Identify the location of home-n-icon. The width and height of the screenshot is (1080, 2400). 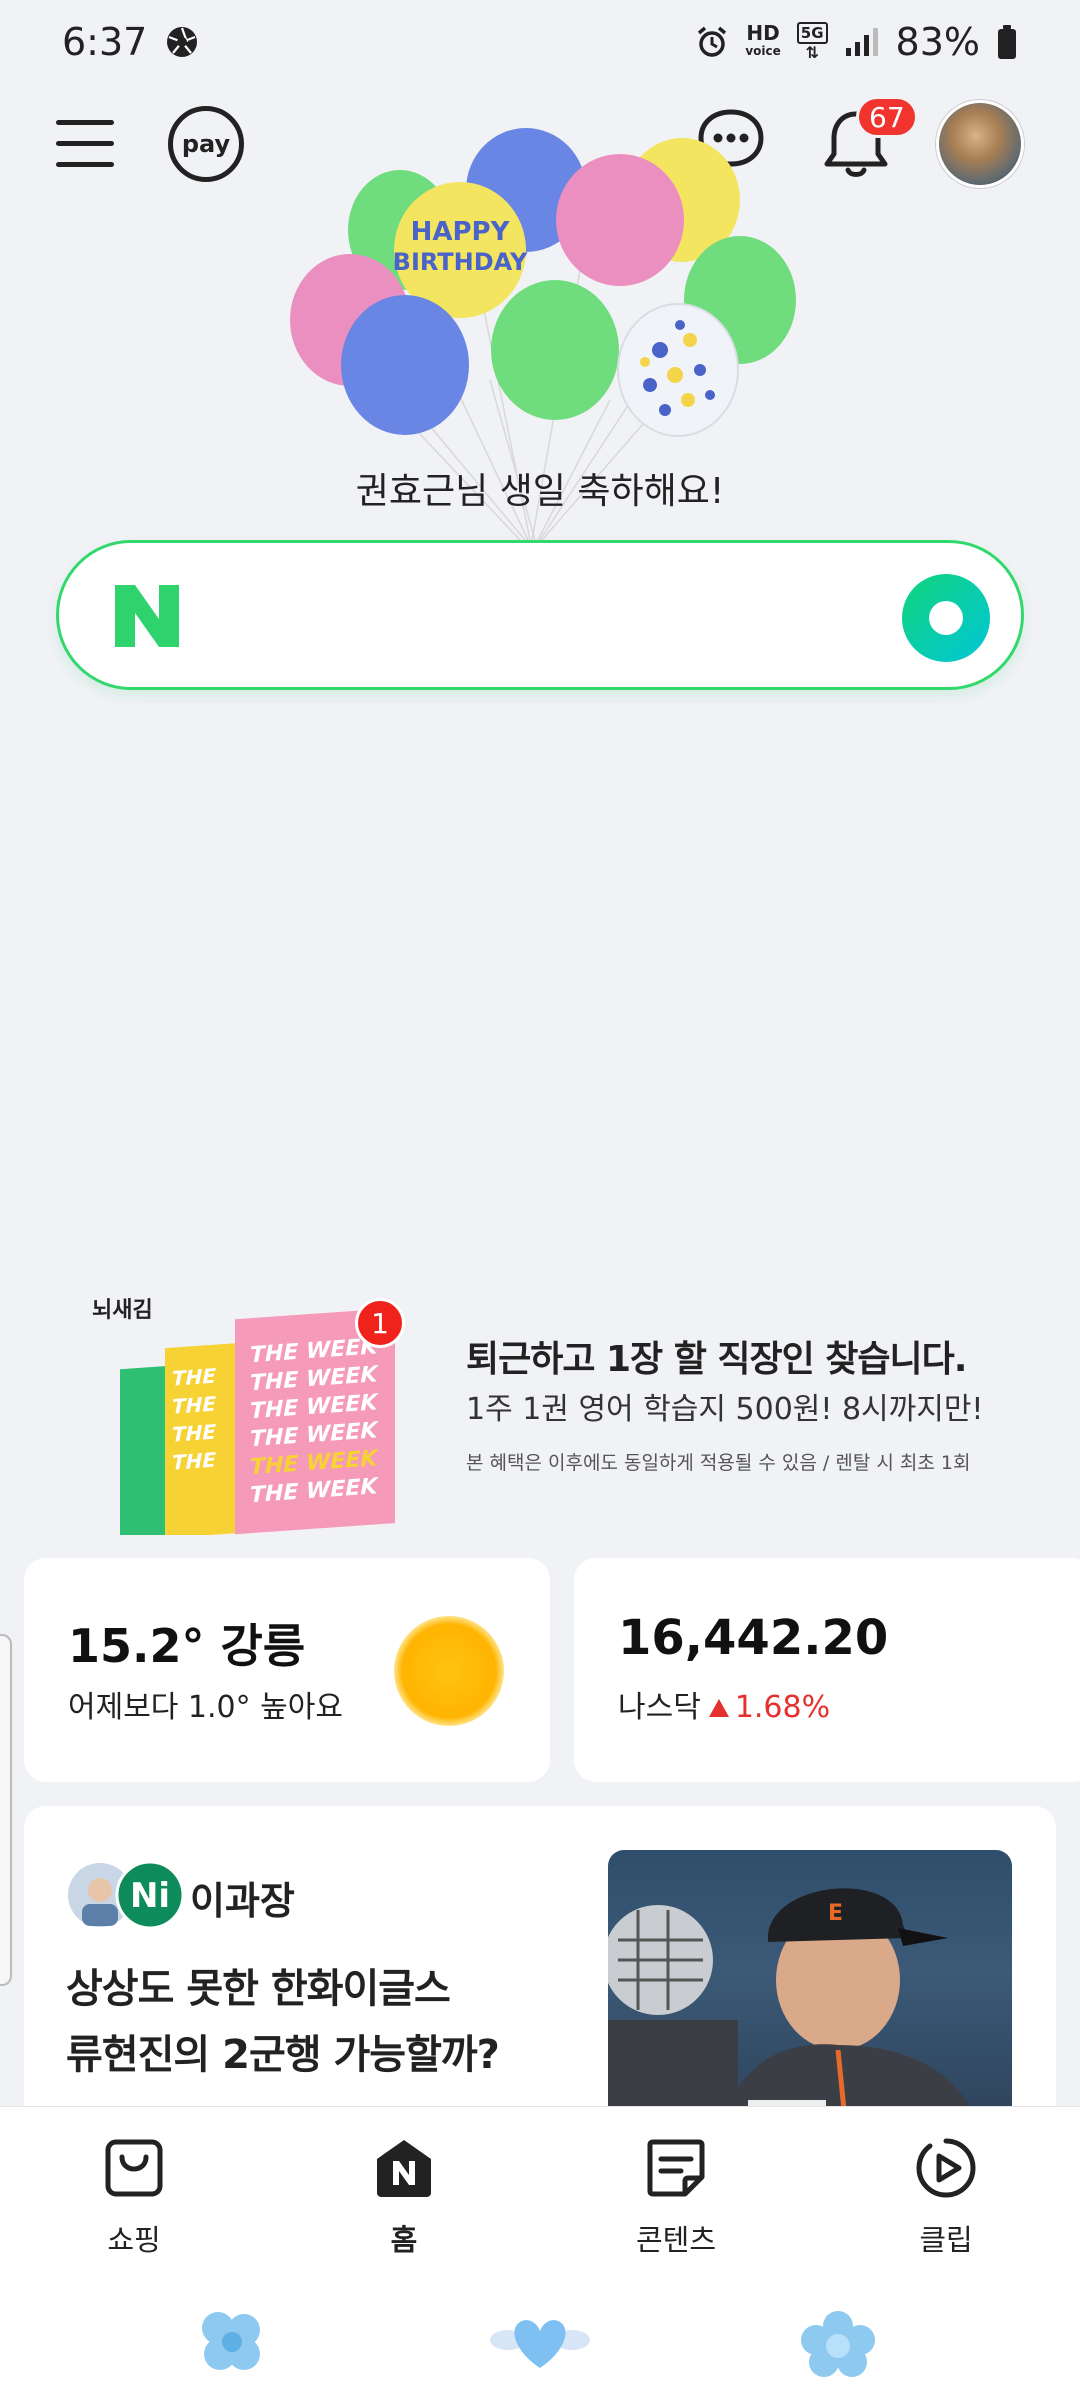
(404, 2168).